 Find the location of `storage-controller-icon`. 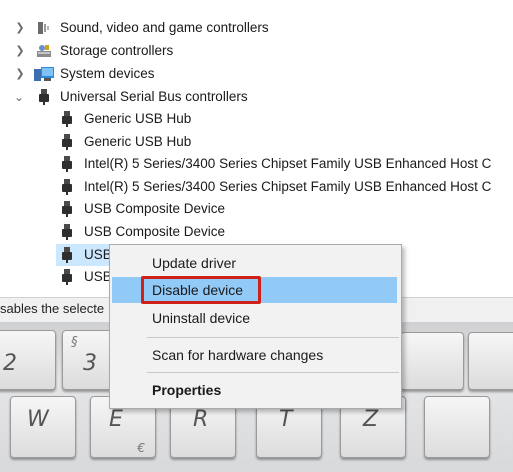

storage-controller-icon is located at coordinates (44, 51).